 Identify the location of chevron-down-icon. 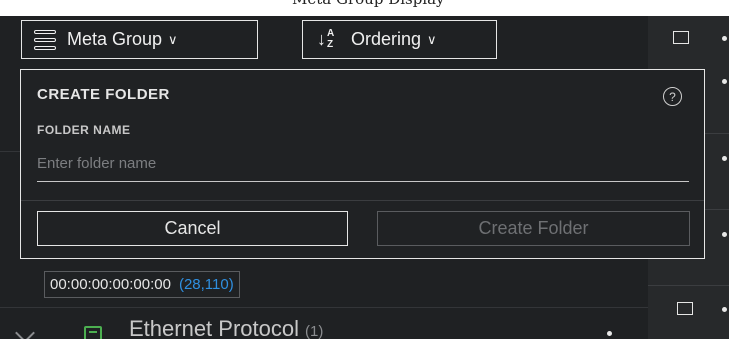
(25, 331).